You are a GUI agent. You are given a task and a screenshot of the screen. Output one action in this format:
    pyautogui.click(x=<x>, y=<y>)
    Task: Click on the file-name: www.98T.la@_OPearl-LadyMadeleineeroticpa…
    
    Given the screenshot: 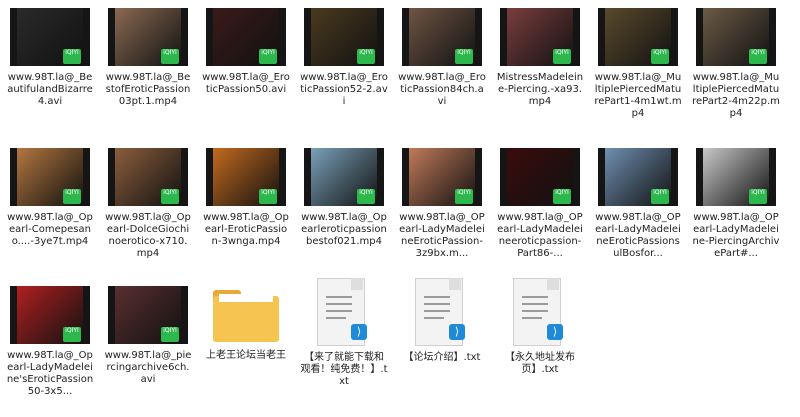 What is the action you would take?
    pyautogui.click(x=540, y=235)
    